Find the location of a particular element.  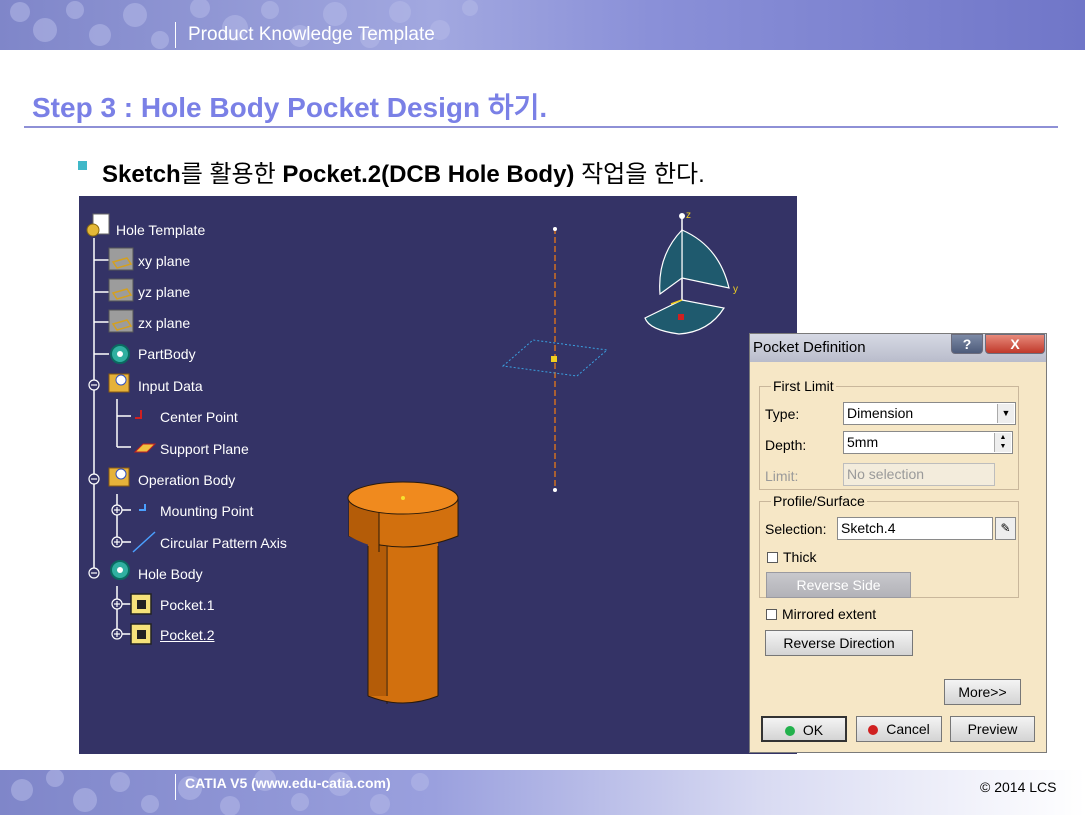

close-button: X is located at coordinates (1015, 344).